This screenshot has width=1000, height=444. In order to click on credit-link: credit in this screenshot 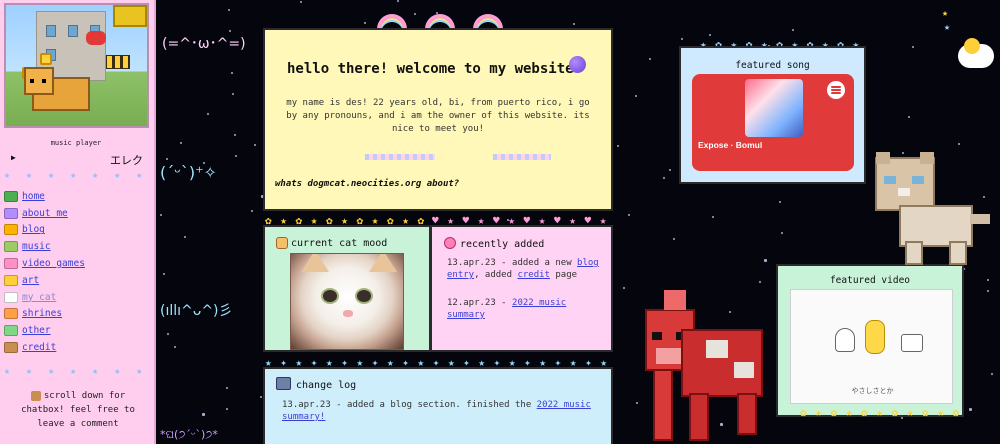, I will do `click(533, 275)`.